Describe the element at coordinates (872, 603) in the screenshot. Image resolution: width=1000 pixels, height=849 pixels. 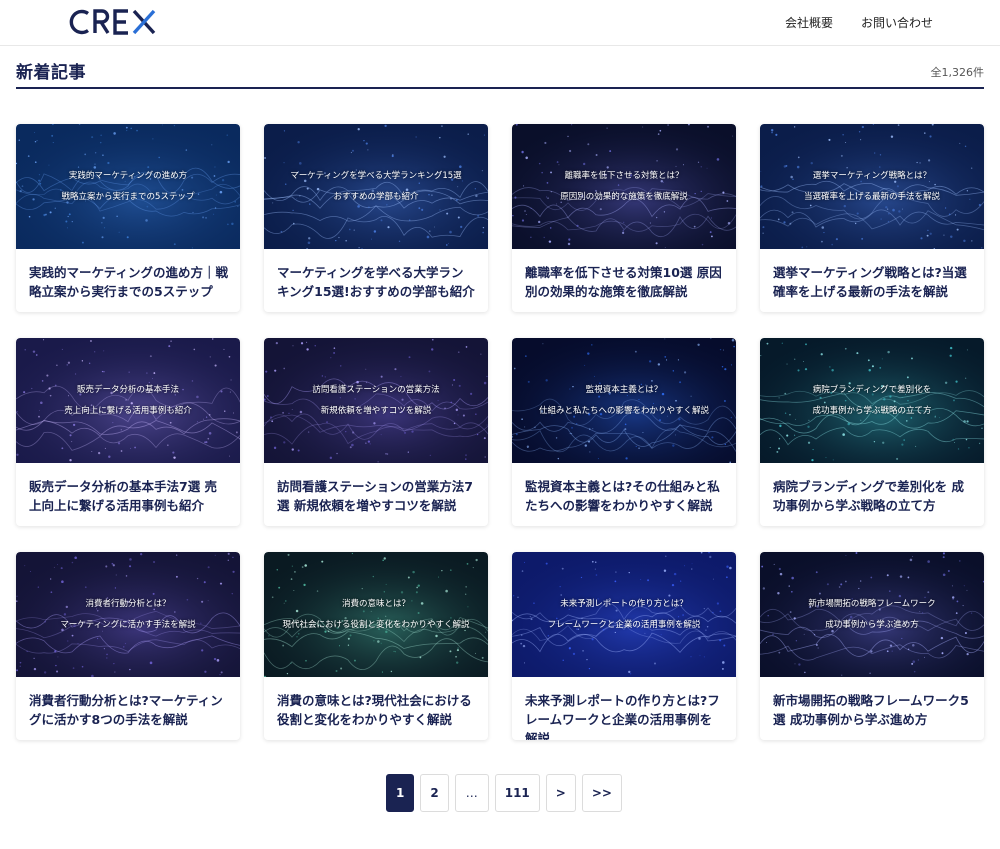
I see `thumbnail-caption-line: 新市場開拓の戦略フレームワーク` at that location.